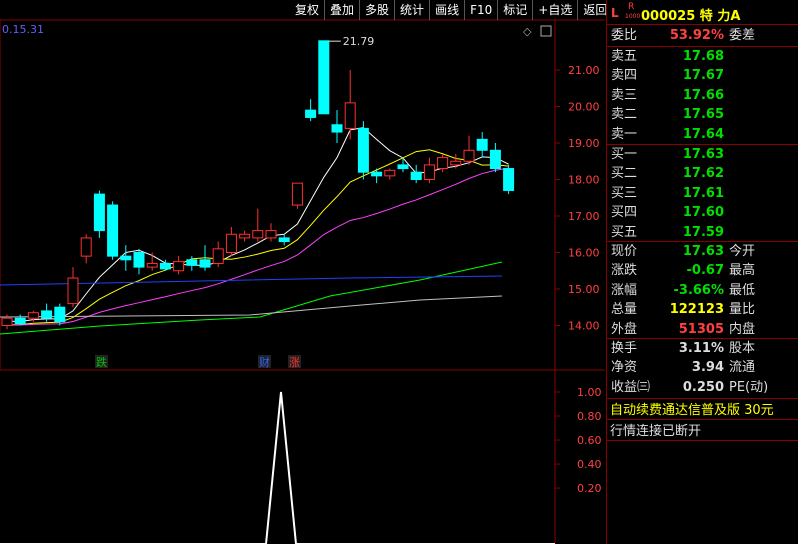  I want to click on toolbar-item-0: 复权, so click(307, 10).